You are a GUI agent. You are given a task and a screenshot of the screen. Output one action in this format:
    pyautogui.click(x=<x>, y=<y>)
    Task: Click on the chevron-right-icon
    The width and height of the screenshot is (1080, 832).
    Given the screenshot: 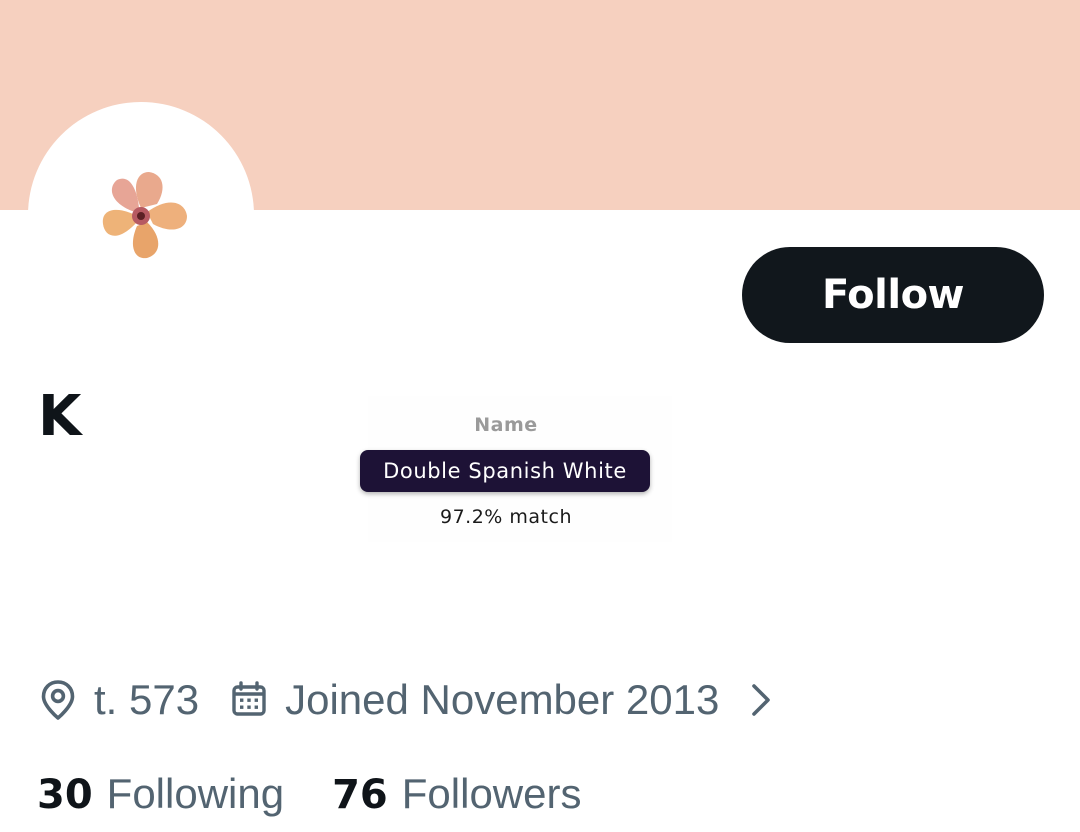 What is the action you would take?
    pyautogui.click(x=761, y=700)
    